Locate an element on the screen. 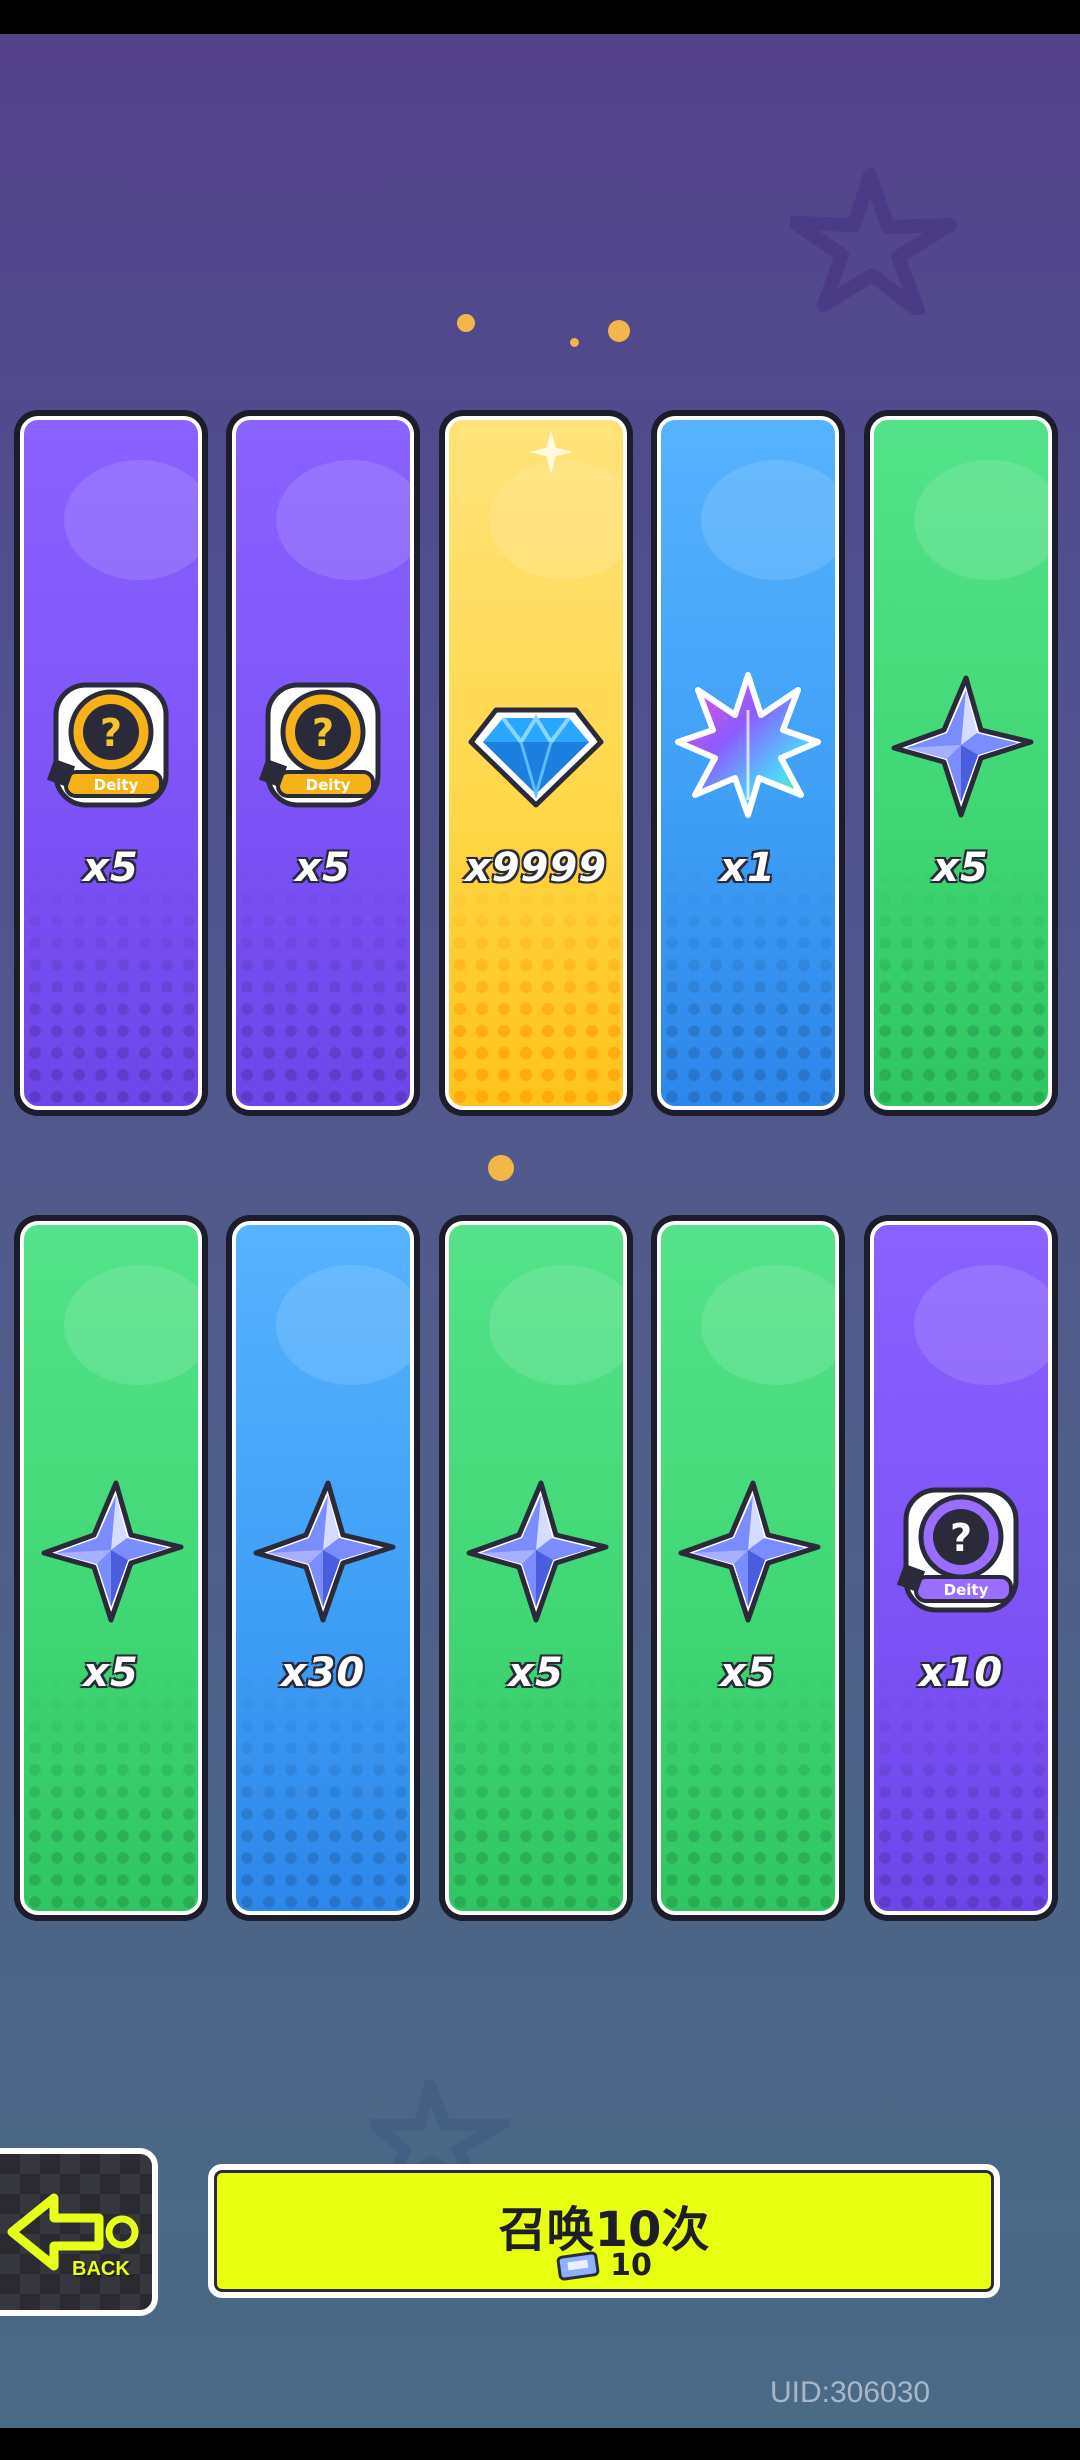 The image size is (1080, 2460). reward-card: x1 is located at coordinates (748, 763).